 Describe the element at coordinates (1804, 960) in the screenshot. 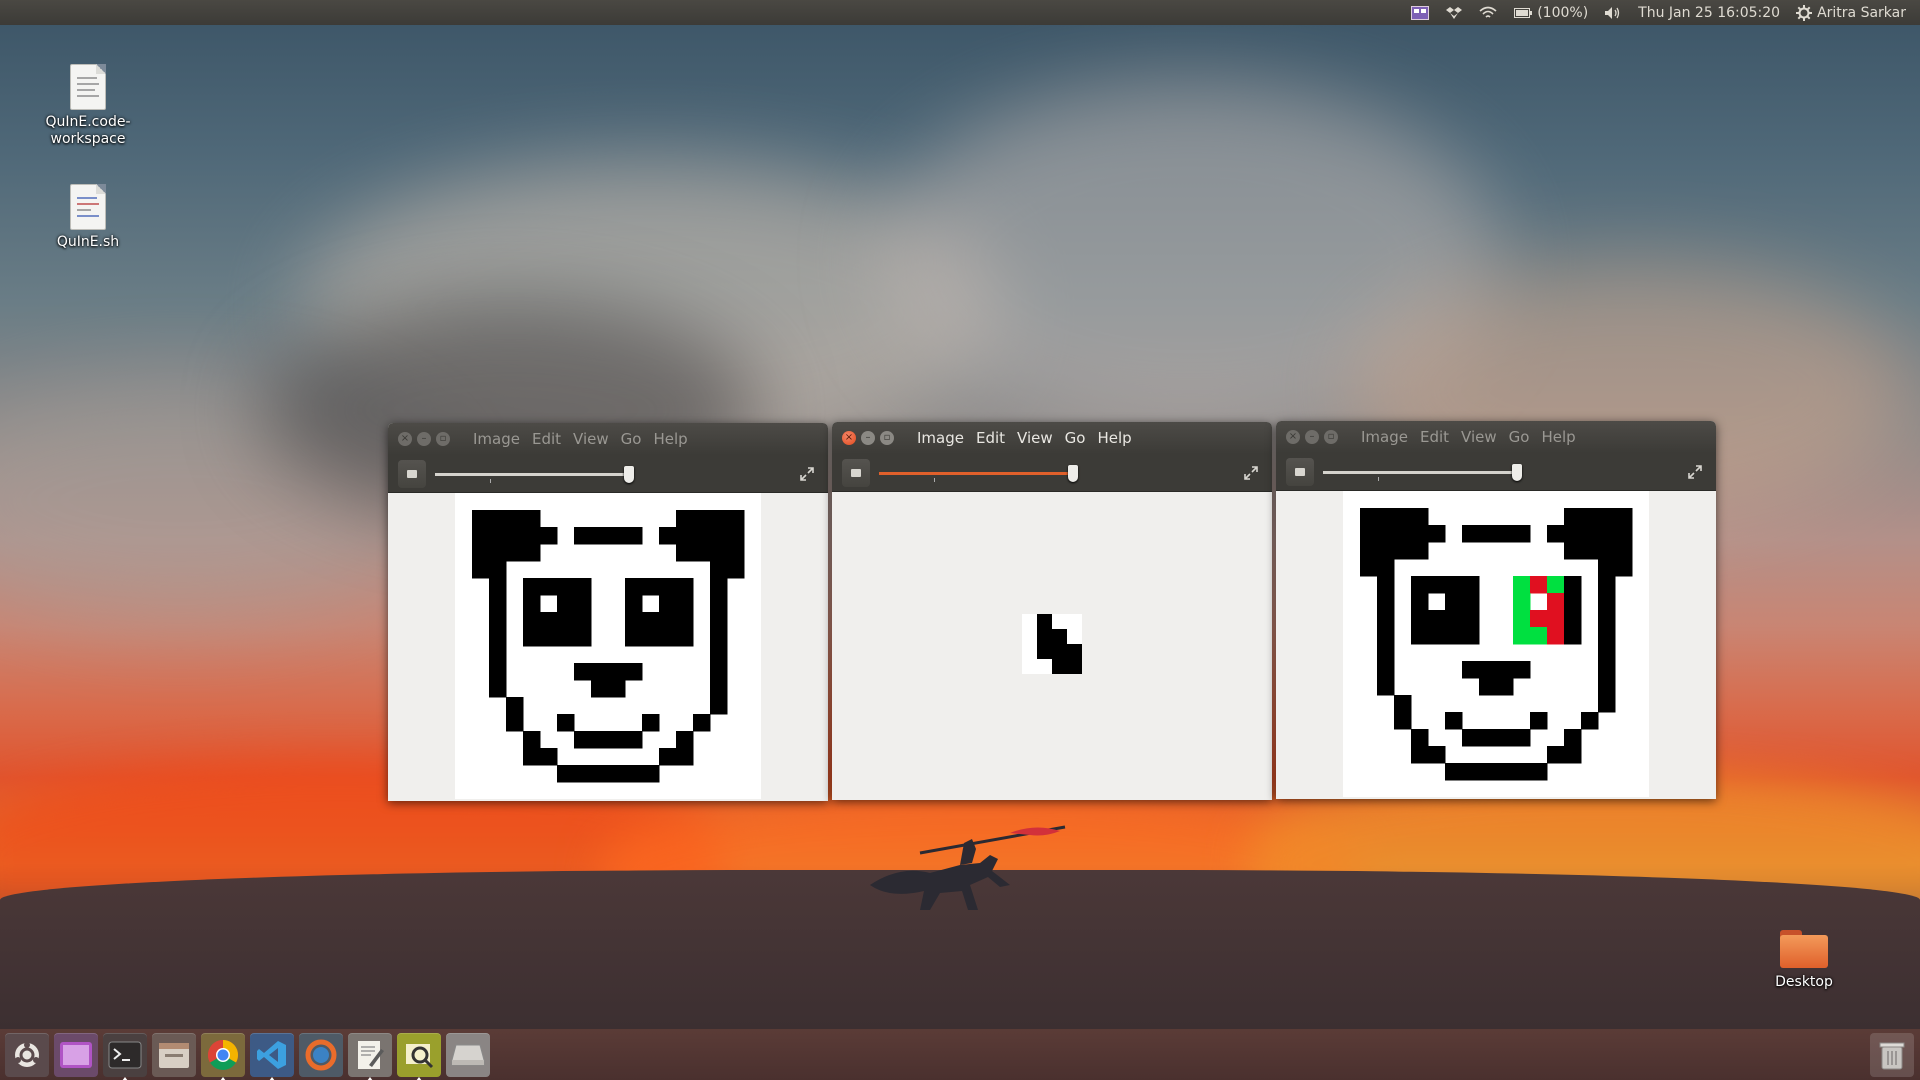

I see `desktop-folder: Desktop` at that location.